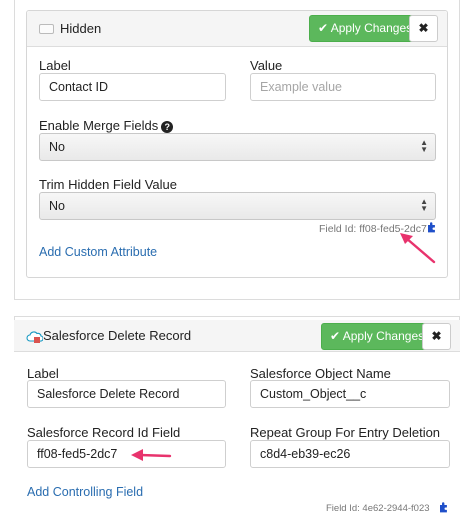 Image resolution: width=474 pixels, height=529 pixels. I want to click on merge-fields-select: No ▲ ▼, so click(237, 147).